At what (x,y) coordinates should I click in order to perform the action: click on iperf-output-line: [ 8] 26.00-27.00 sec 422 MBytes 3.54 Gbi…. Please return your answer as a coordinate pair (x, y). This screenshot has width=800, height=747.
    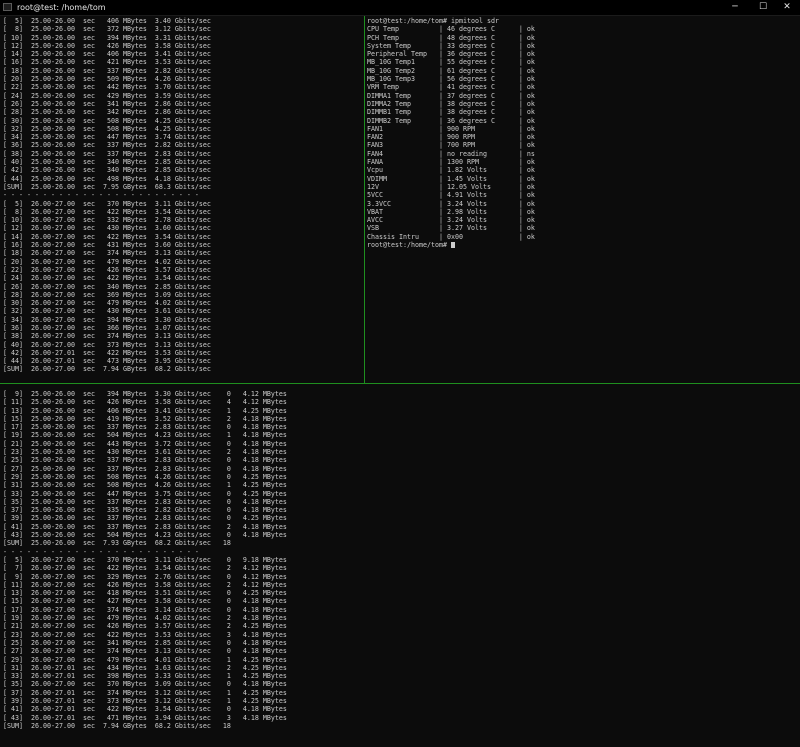
    Looking at the image, I should click on (107, 211).